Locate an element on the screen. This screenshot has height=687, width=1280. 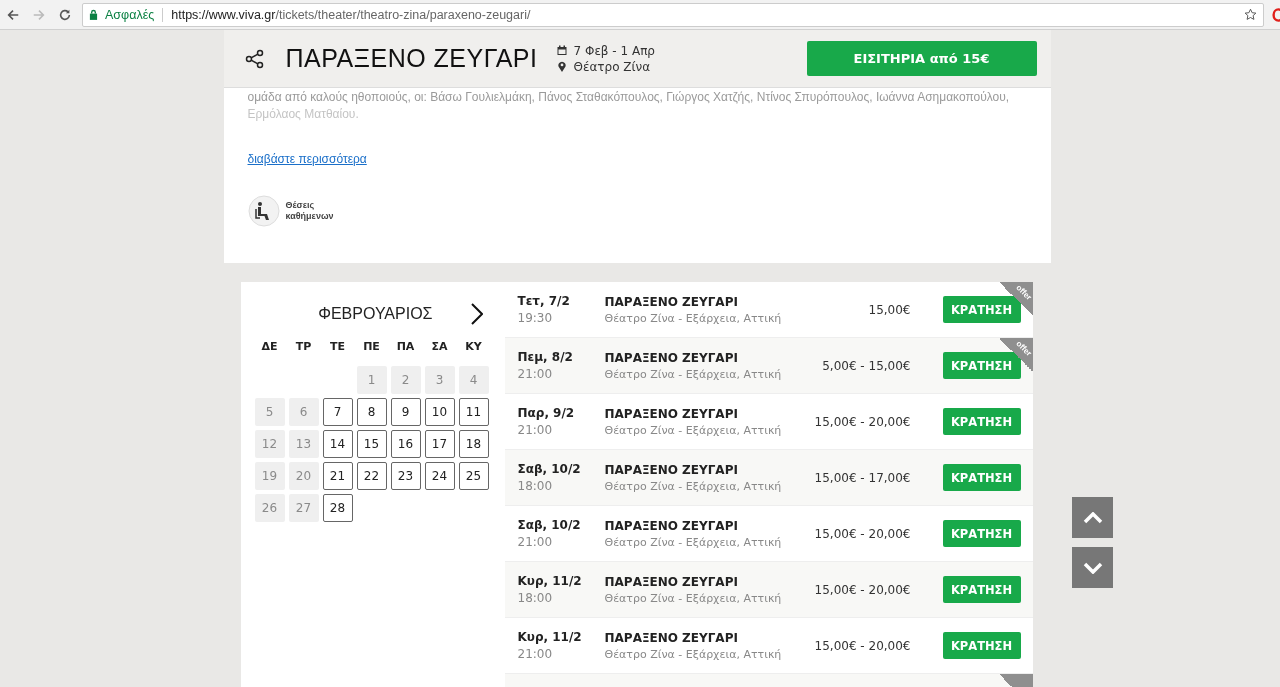
calendar-day: 2 is located at coordinates (405, 380).